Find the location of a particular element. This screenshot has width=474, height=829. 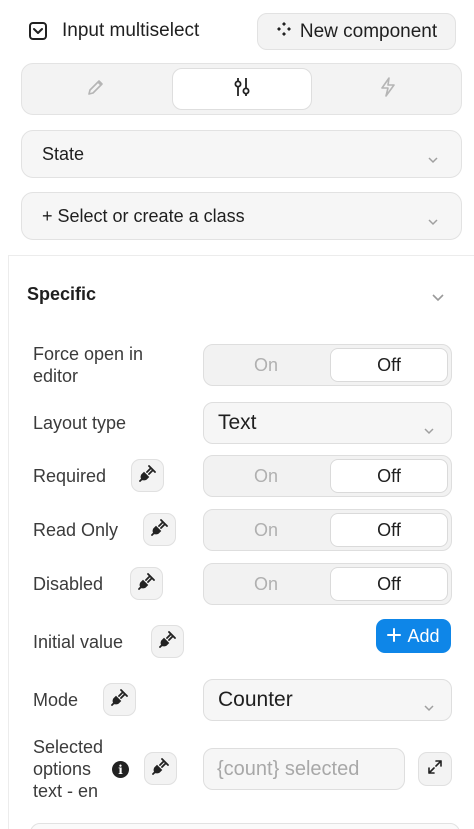

required-toggle: On Off is located at coordinates (327, 476).